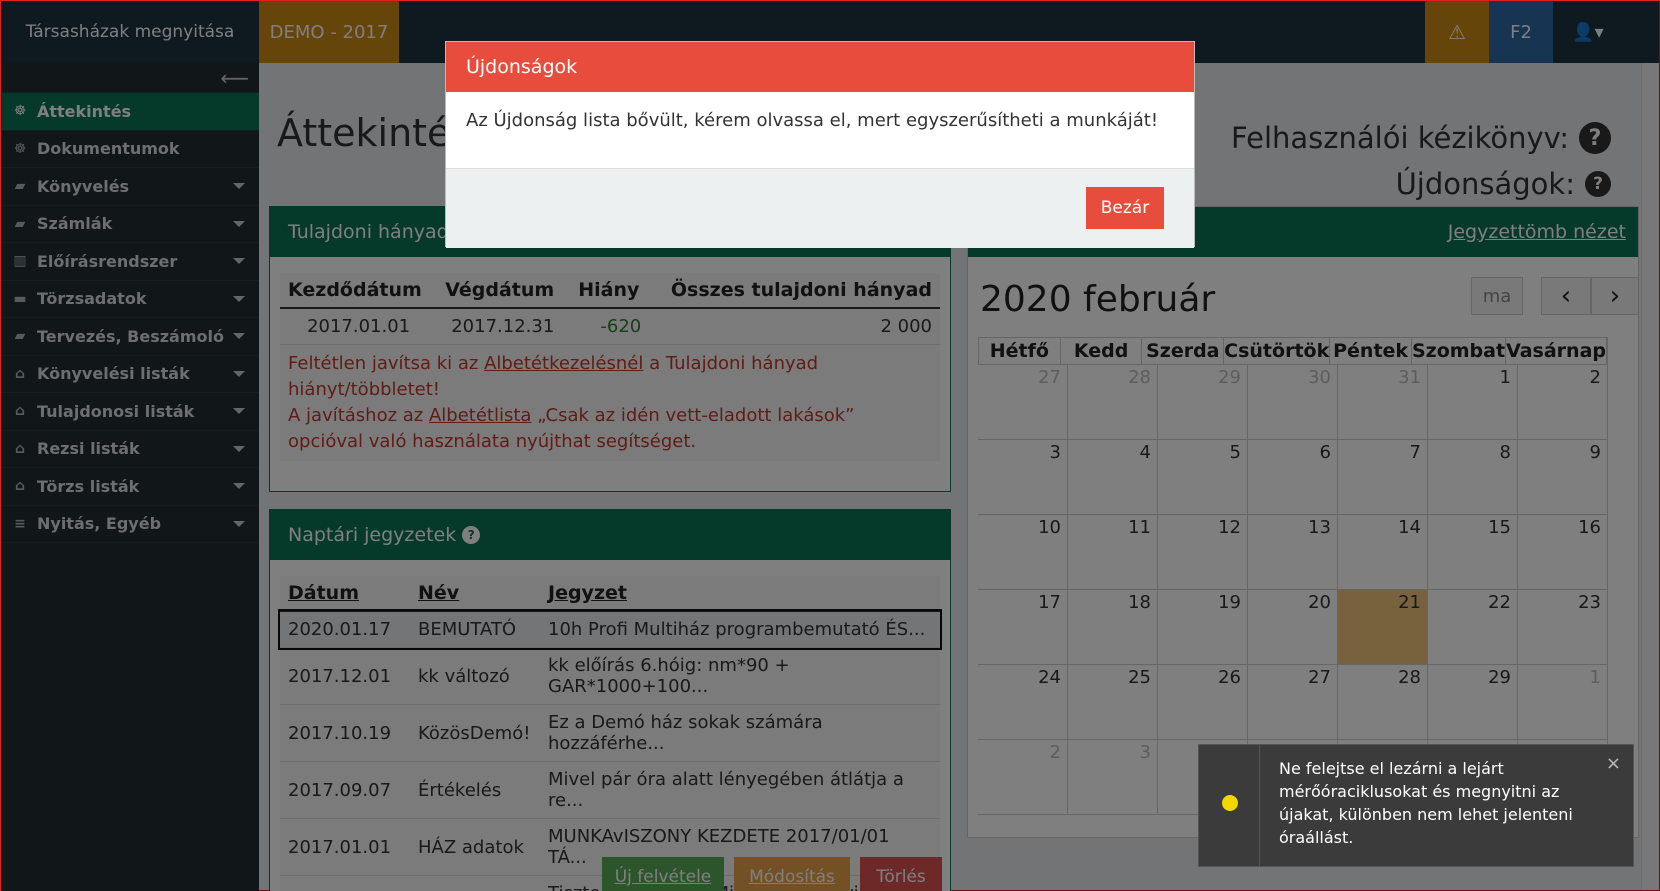 The width and height of the screenshot is (1660, 891). I want to click on modal-footer: Bezár, so click(820, 208).